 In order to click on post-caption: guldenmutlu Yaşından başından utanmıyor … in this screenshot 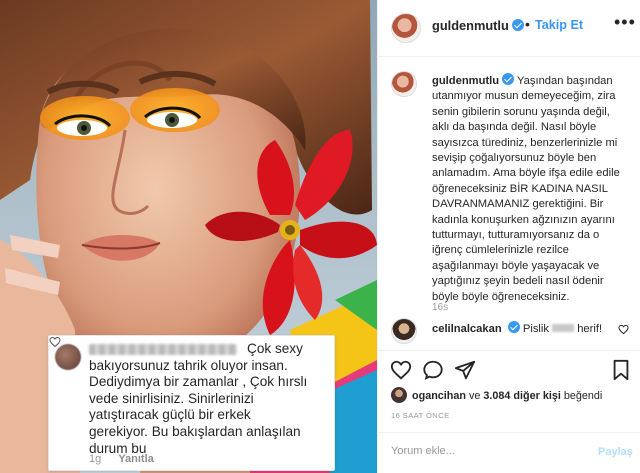, I will do `click(526, 189)`.